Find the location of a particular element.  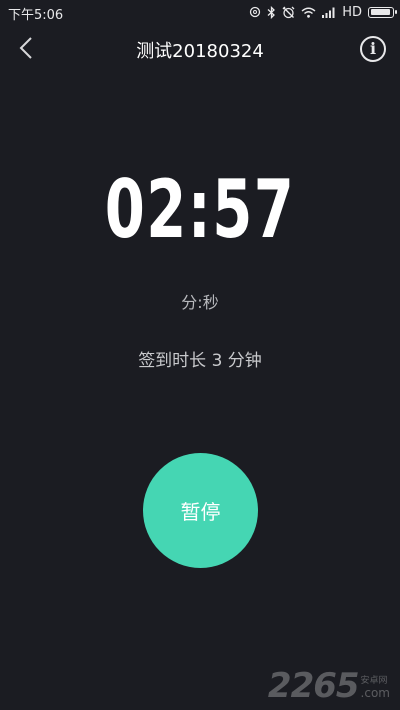

alarm-icon is located at coordinates (255, 12).